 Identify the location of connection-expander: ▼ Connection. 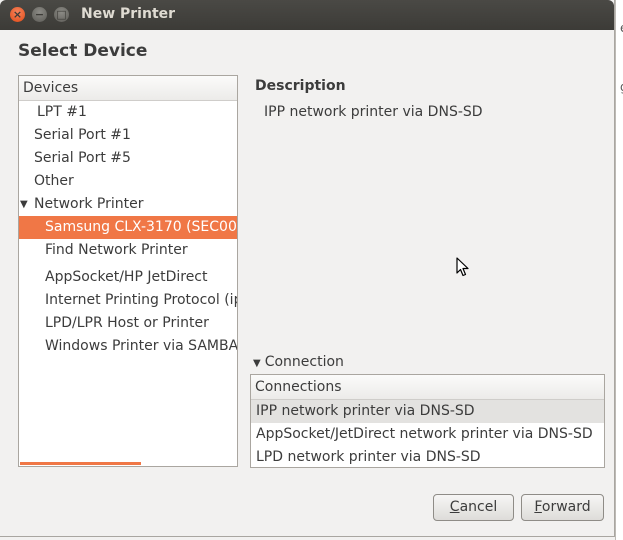
(298, 362).